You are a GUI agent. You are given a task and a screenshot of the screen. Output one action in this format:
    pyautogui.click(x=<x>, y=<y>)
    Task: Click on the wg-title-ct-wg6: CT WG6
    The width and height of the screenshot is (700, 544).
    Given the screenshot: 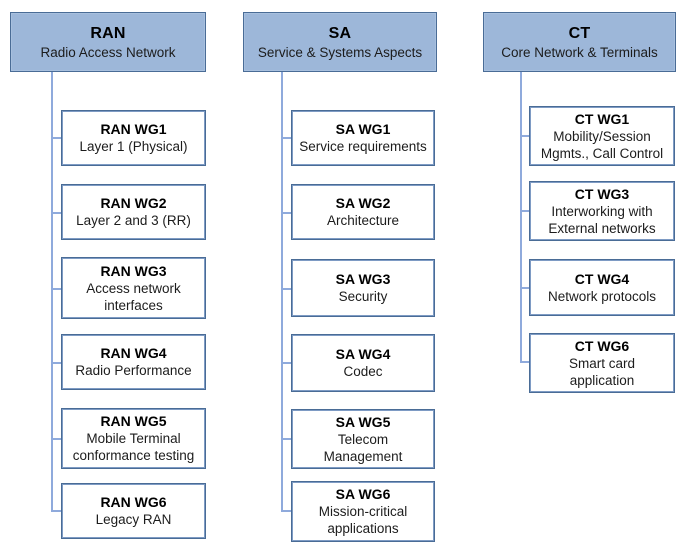 What is the action you would take?
    pyautogui.click(x=602, y=345)
    